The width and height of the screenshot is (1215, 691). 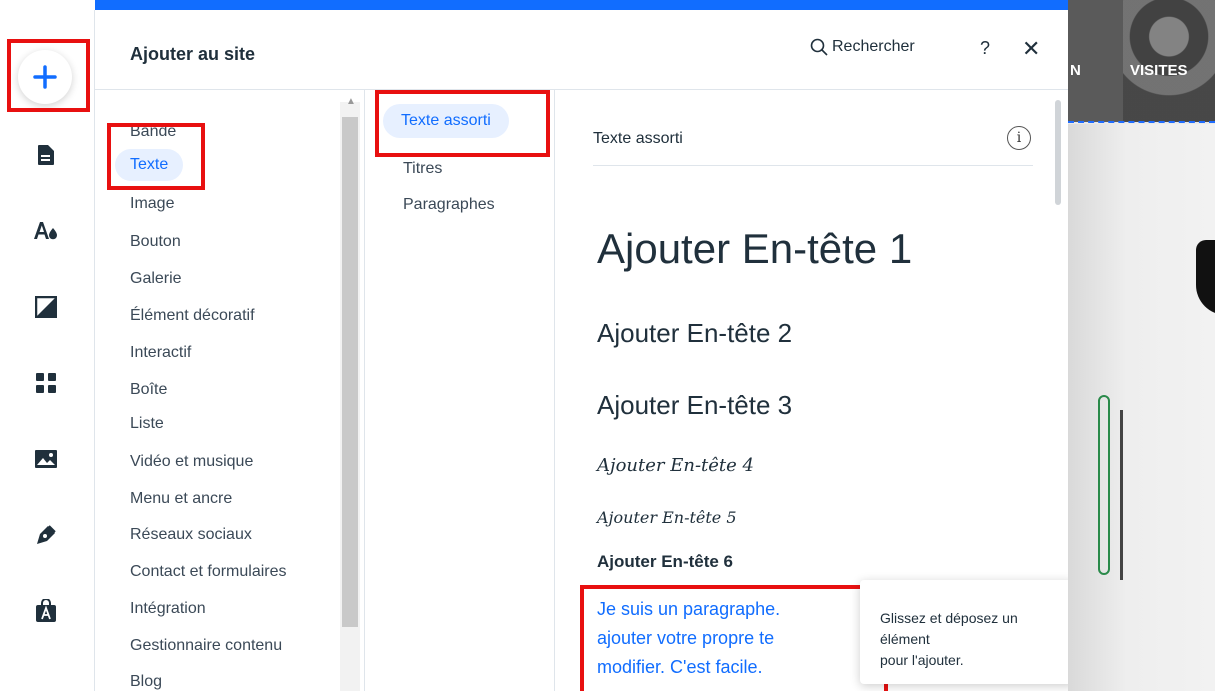 I want to click on category-item-contact-formulaires: Contact et formulaires, so click(x=208, y=572).